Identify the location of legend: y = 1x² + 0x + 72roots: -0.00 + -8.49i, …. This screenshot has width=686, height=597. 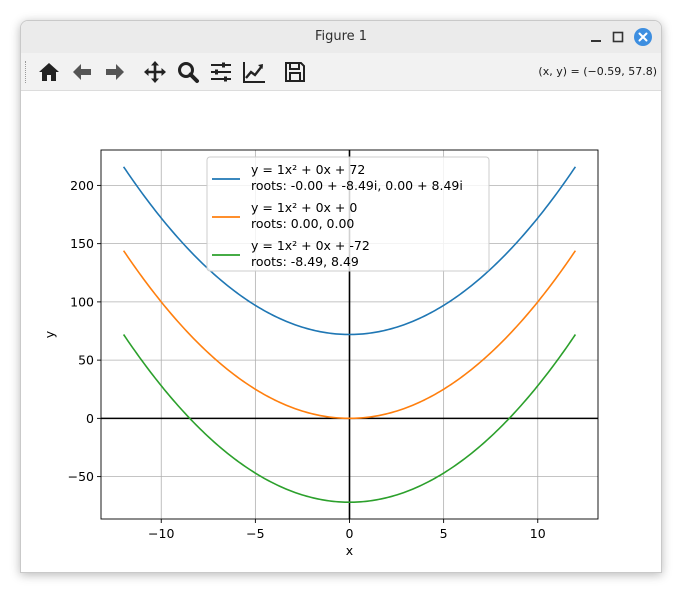
(348, 214).